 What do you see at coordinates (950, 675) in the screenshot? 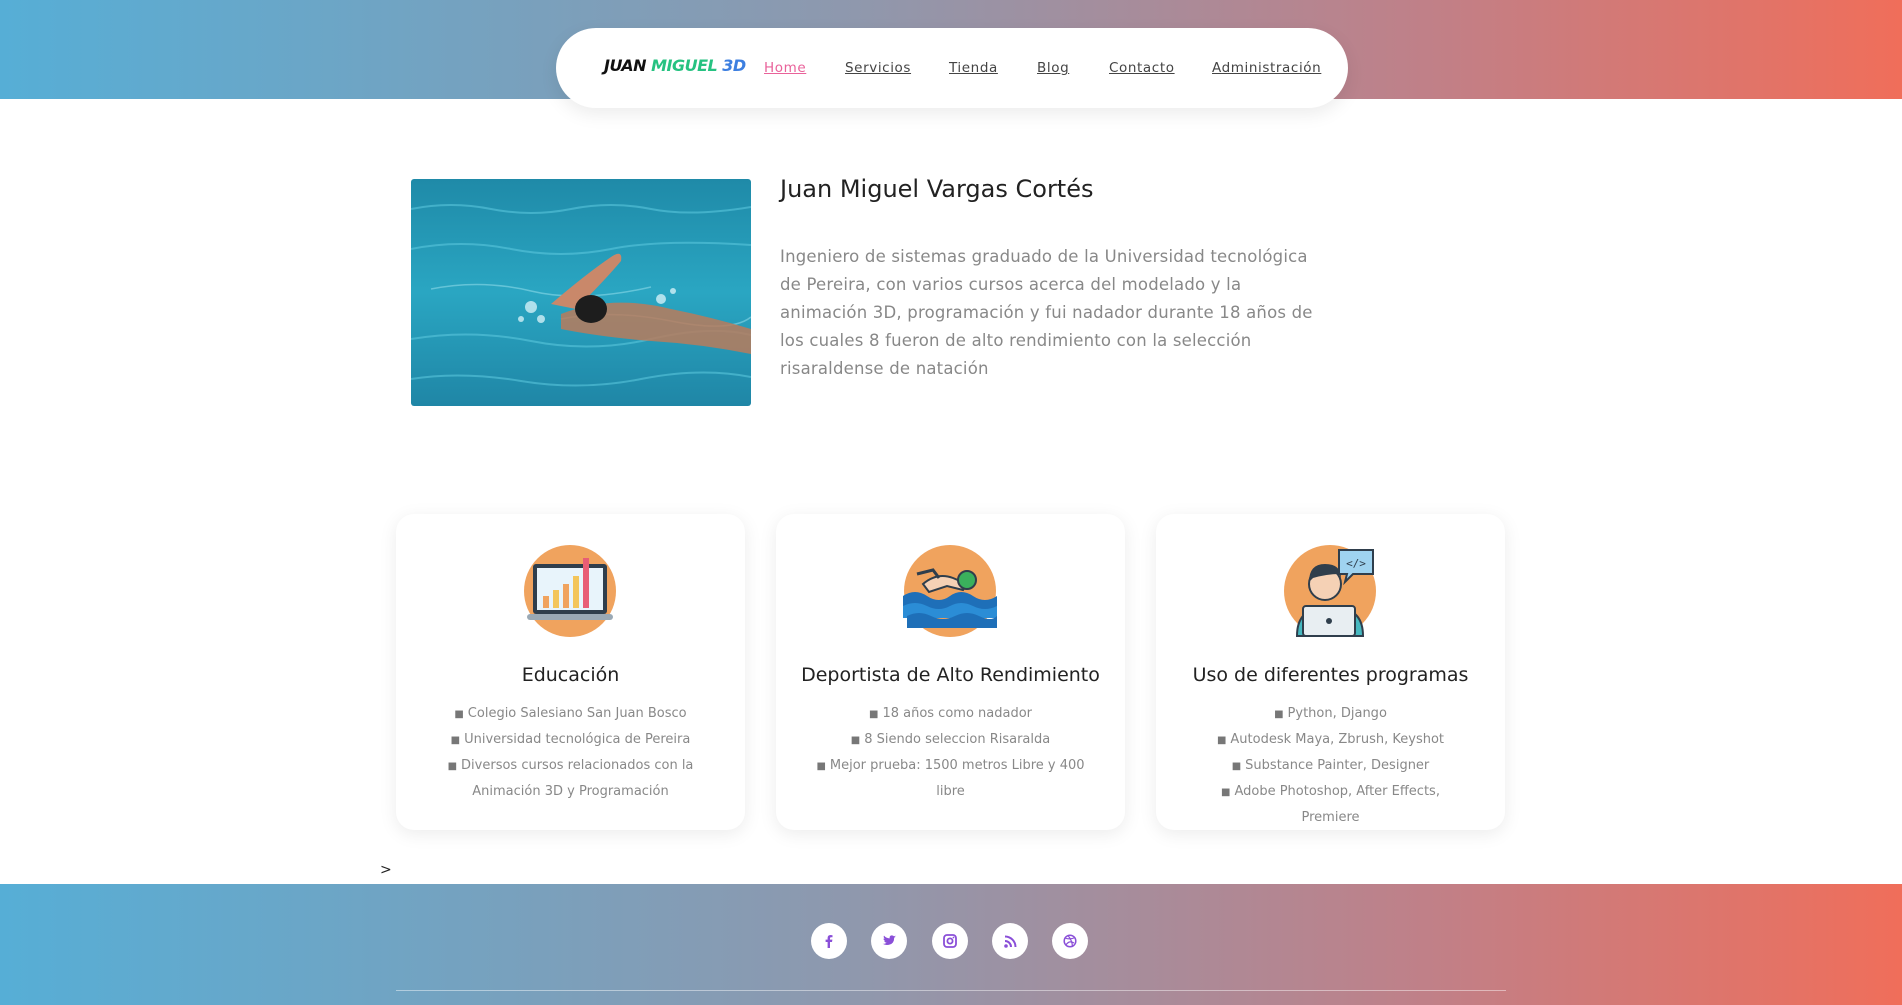
I see `card-title: Deportista de Alto Rendimiento` at bounding box center [950, 675].